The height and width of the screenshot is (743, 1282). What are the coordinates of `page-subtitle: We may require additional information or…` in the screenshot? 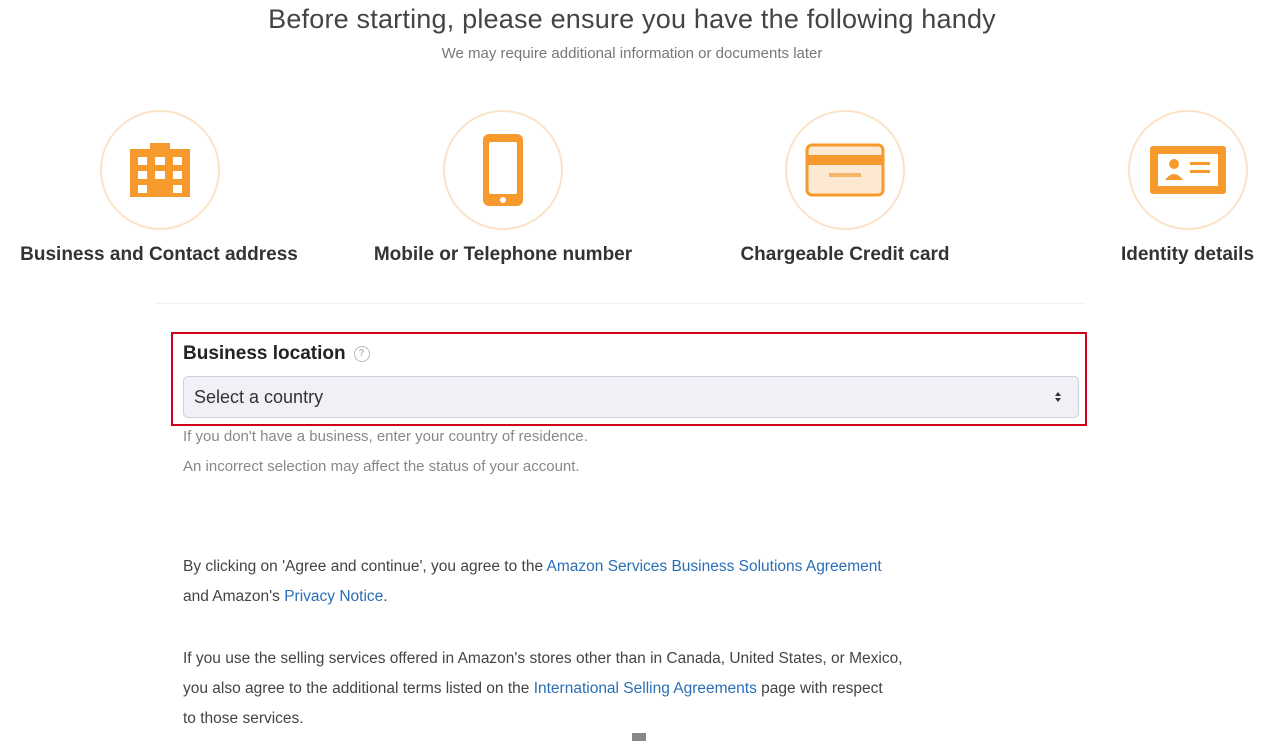 It's located at (632, 53).